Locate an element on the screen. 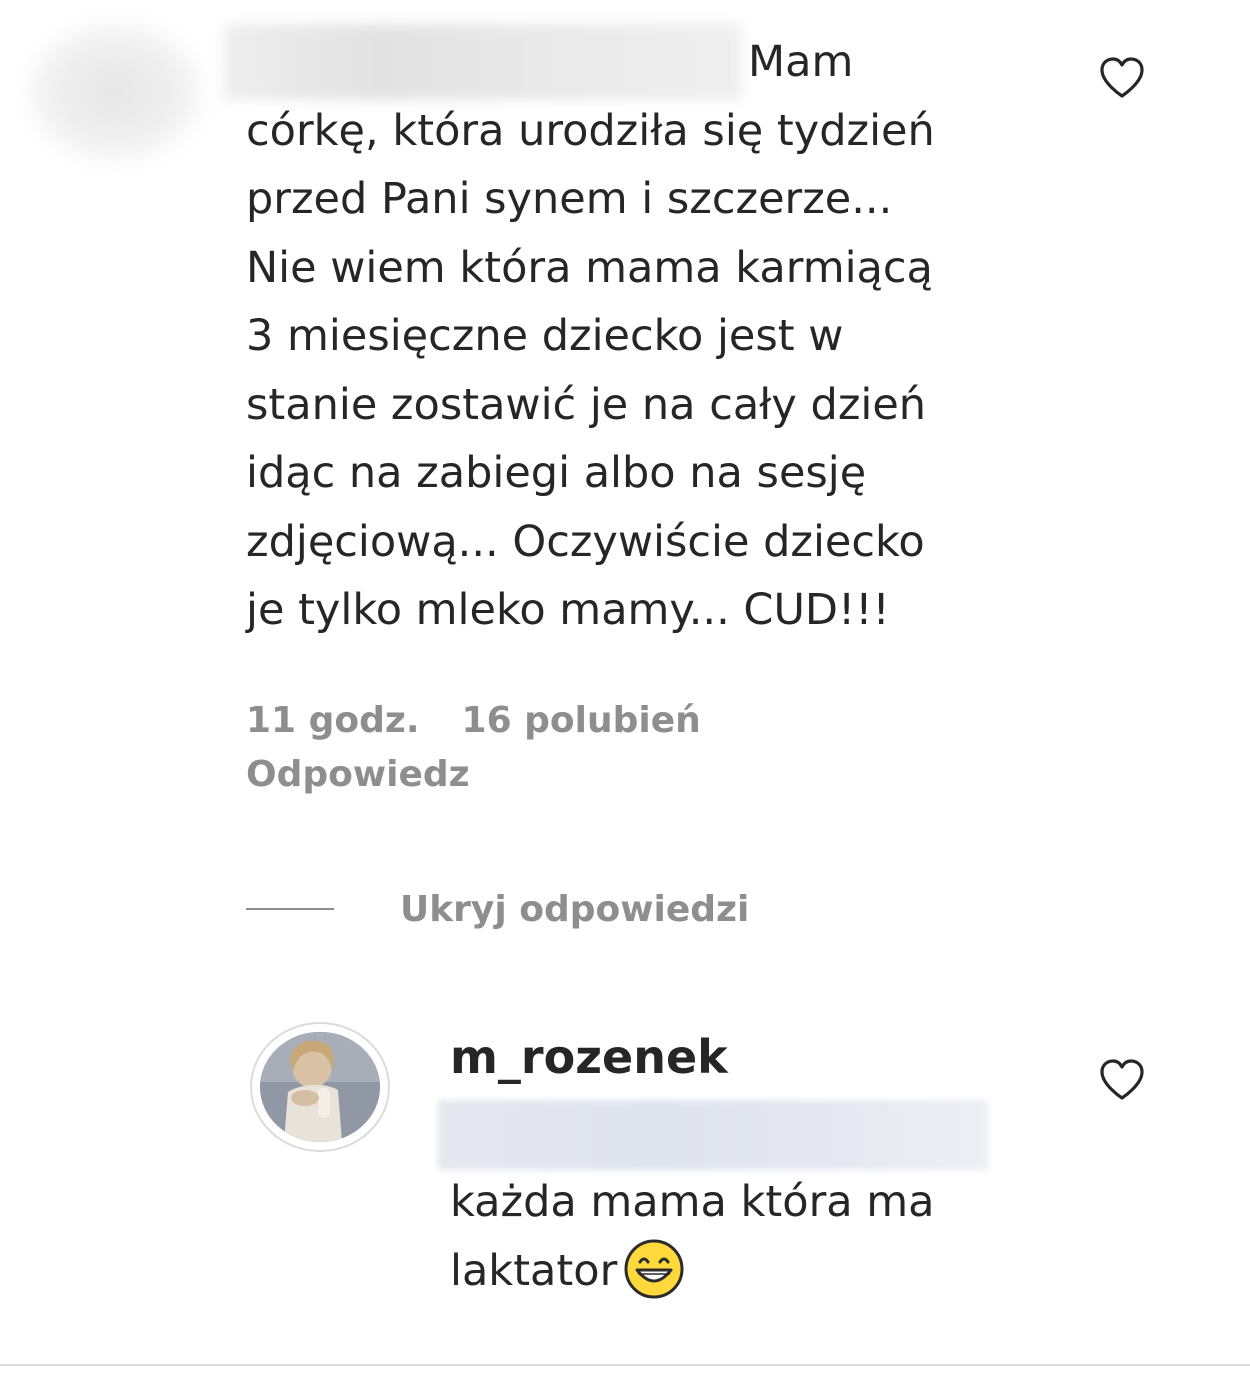  reply-username: m_rozenek is located at coordinates (589, 1057).